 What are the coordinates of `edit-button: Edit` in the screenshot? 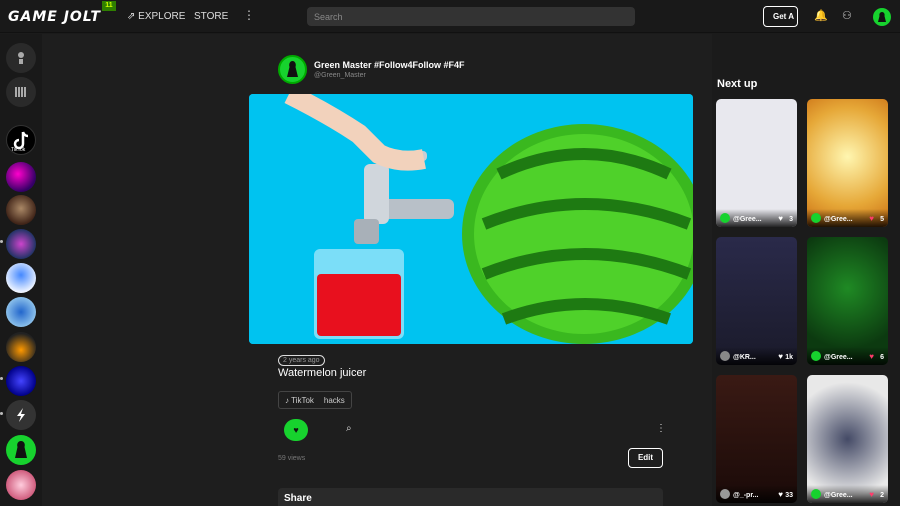 It's located at (645, 458).